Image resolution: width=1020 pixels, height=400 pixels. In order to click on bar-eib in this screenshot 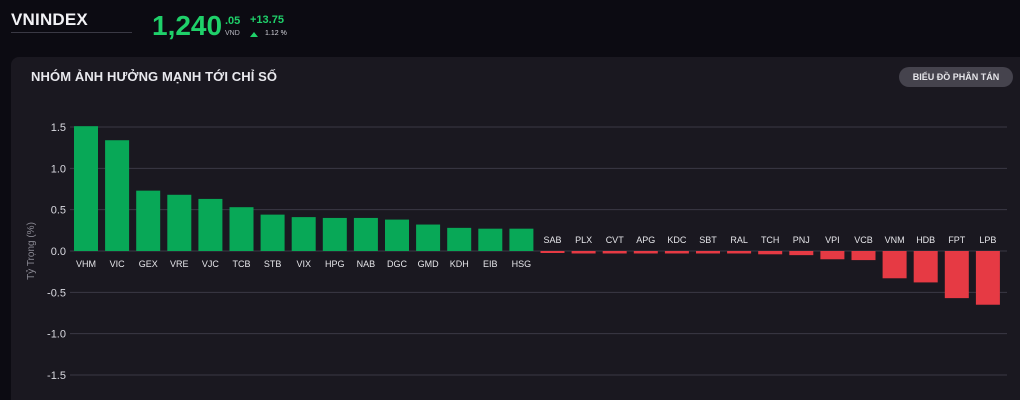, I will do `click(490, 239)`.